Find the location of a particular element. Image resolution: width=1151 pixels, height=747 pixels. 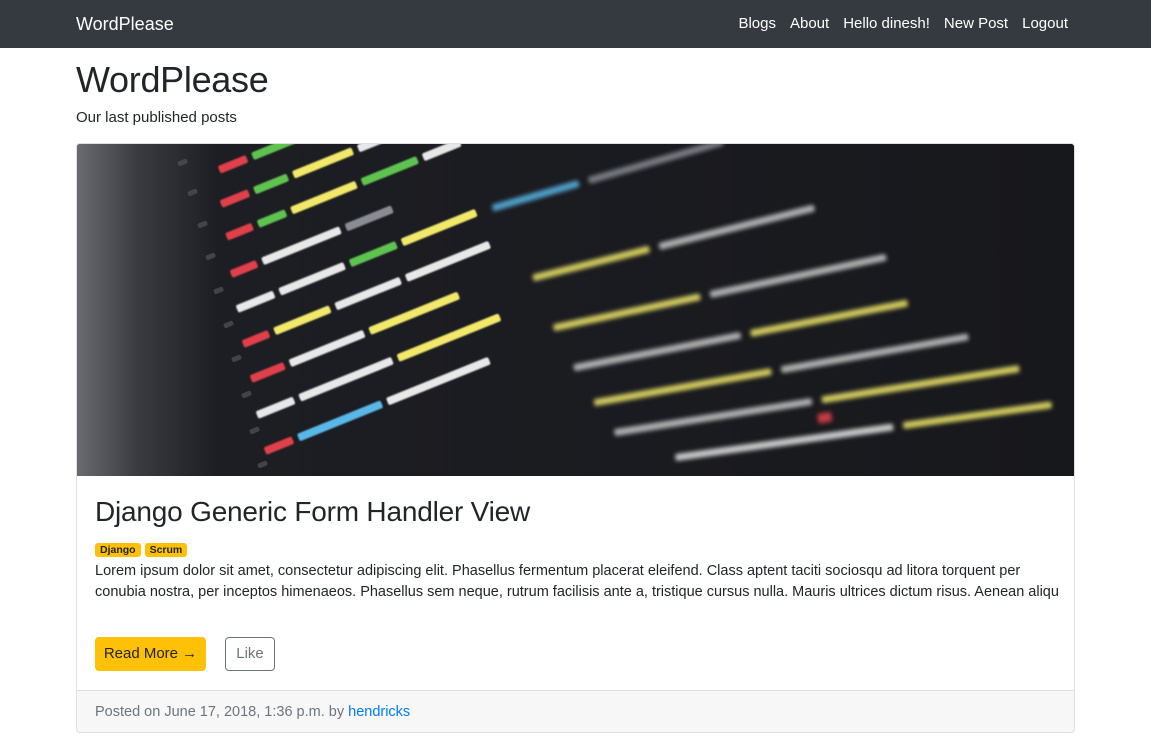

post-tags: Django Scrum is located at coordinates (141, 550).